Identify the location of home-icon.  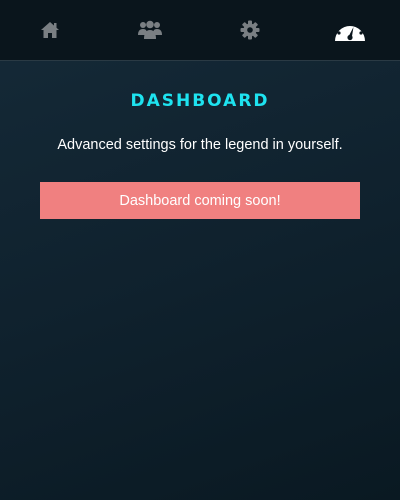
(50, 30).